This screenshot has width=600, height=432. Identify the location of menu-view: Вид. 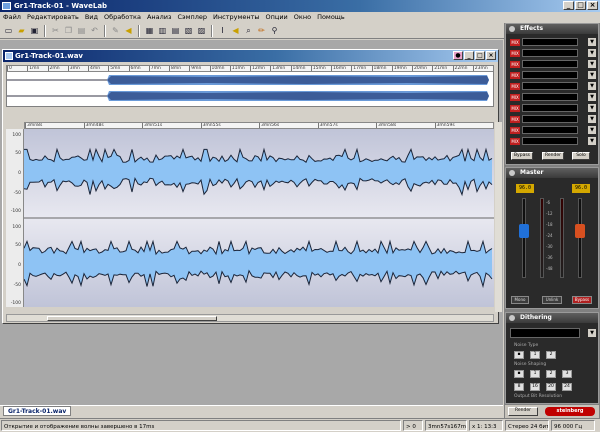
(91, 17).